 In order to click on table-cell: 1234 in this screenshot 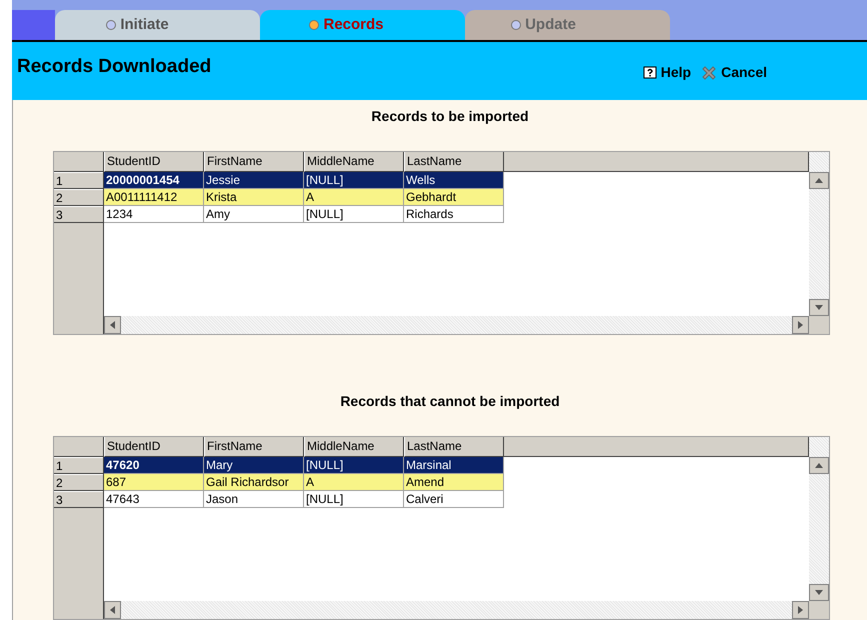, I will do `click(154, 214)`.